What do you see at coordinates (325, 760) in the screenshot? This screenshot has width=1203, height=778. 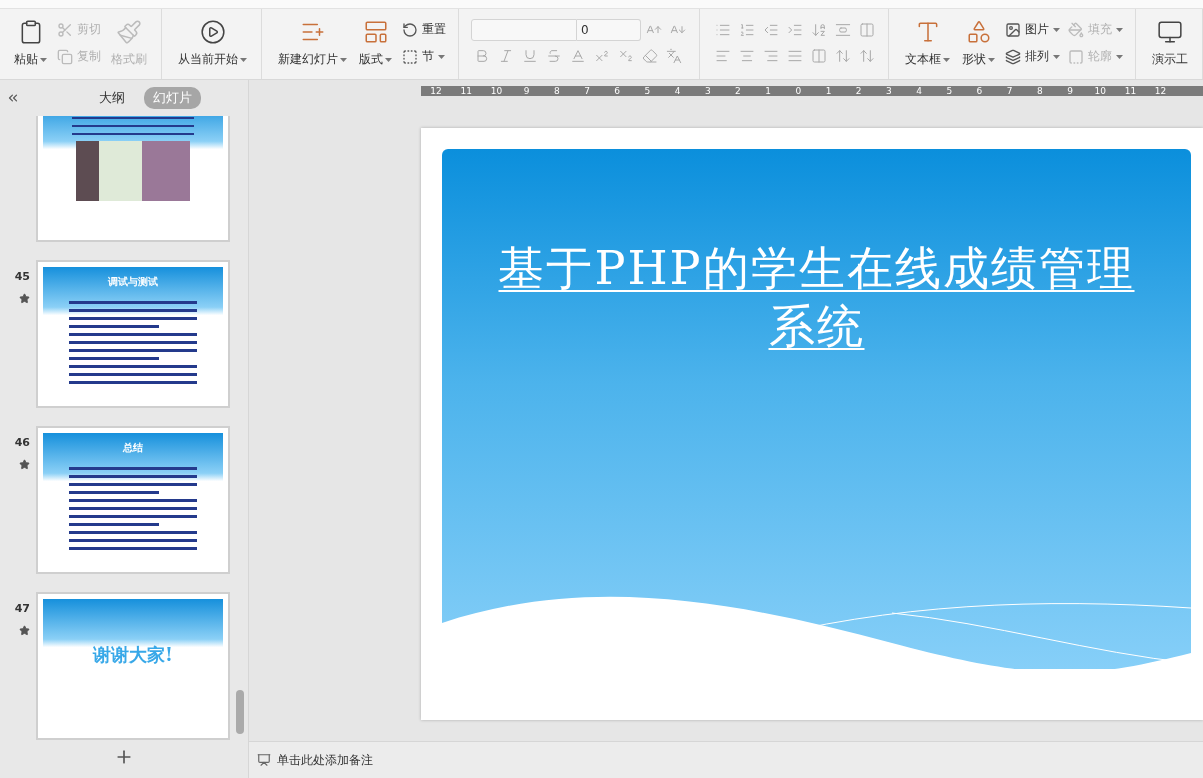 I see `notes-placeholder: 单击此处添加备注` at bounding box center [325, 760].